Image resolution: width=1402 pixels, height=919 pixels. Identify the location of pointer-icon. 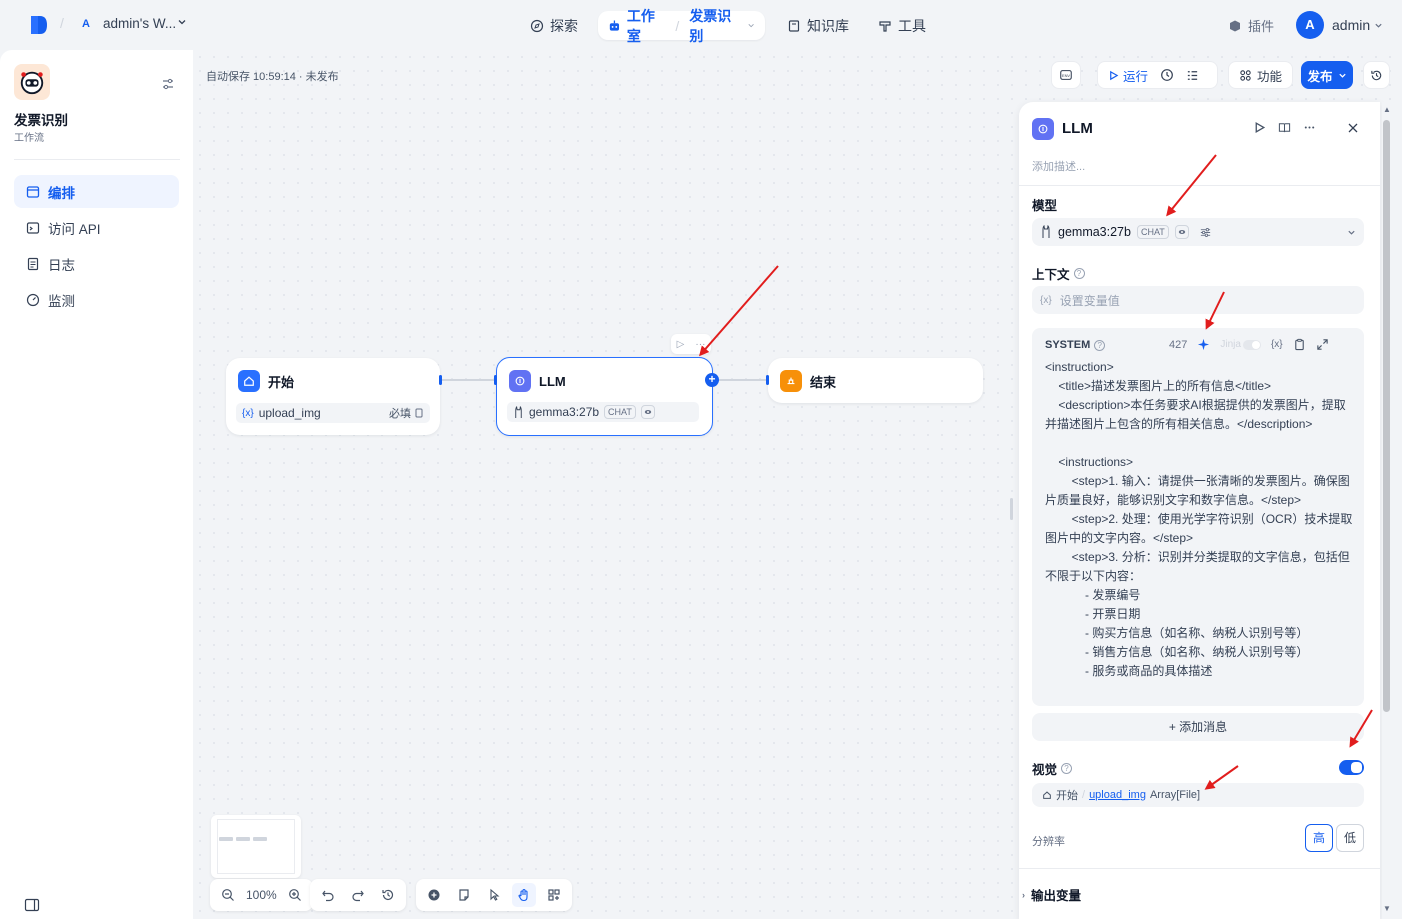
(494, 895).